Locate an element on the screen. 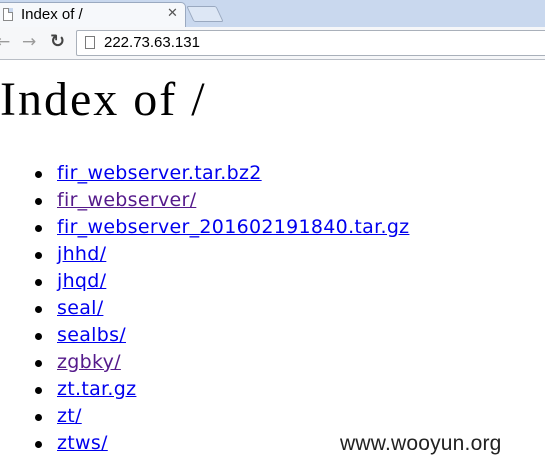 This screenshot has height=476, width=545. directory-link: zgbky/ is located at coordinates (89, 362).